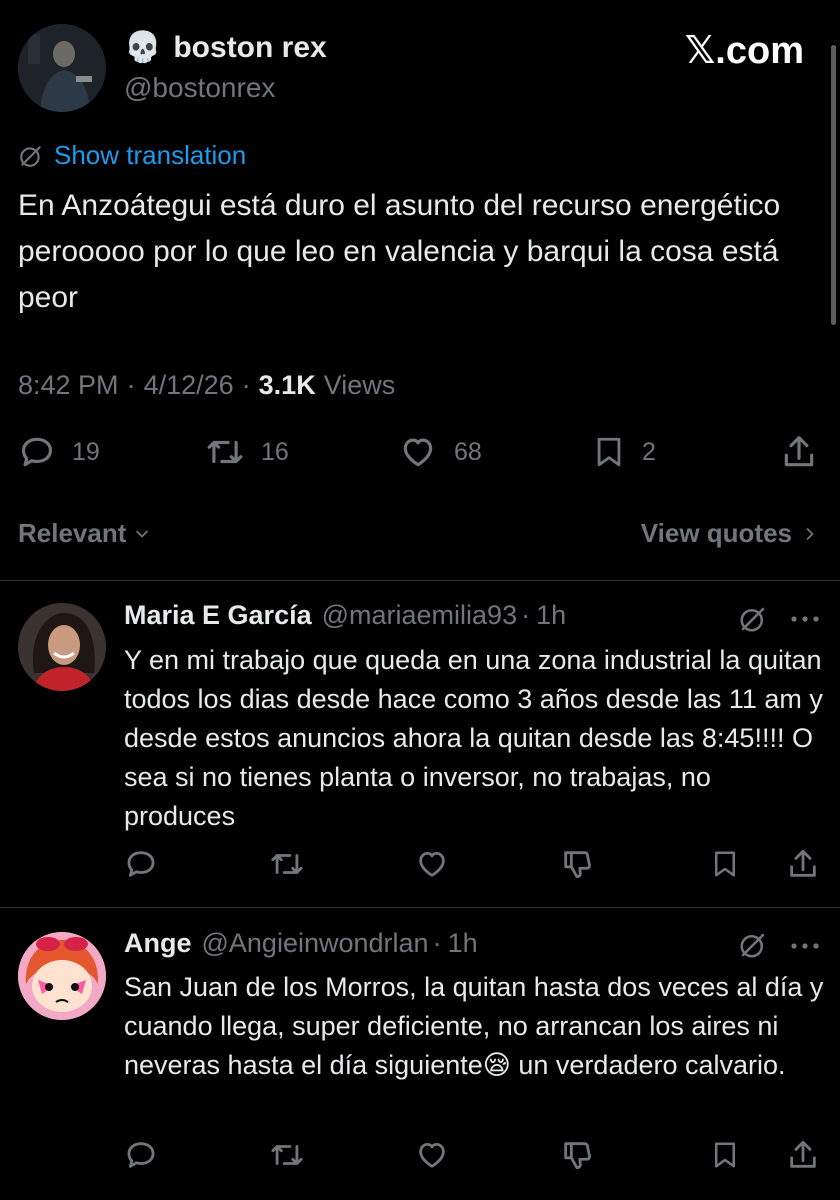  I want to click on bookmark-count: 2, so click(649, 451).